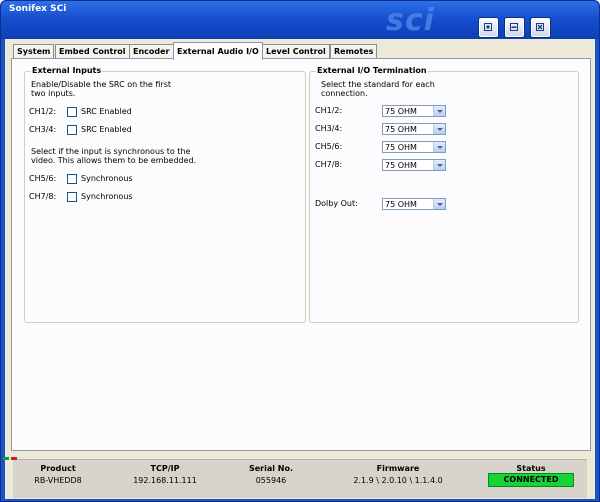 The height and width of the screenshot is (502, 600). Describe the element at coordinates (336, 203) in the screenshot. I see `dolby-out-label: Dolby Out:` at that location.